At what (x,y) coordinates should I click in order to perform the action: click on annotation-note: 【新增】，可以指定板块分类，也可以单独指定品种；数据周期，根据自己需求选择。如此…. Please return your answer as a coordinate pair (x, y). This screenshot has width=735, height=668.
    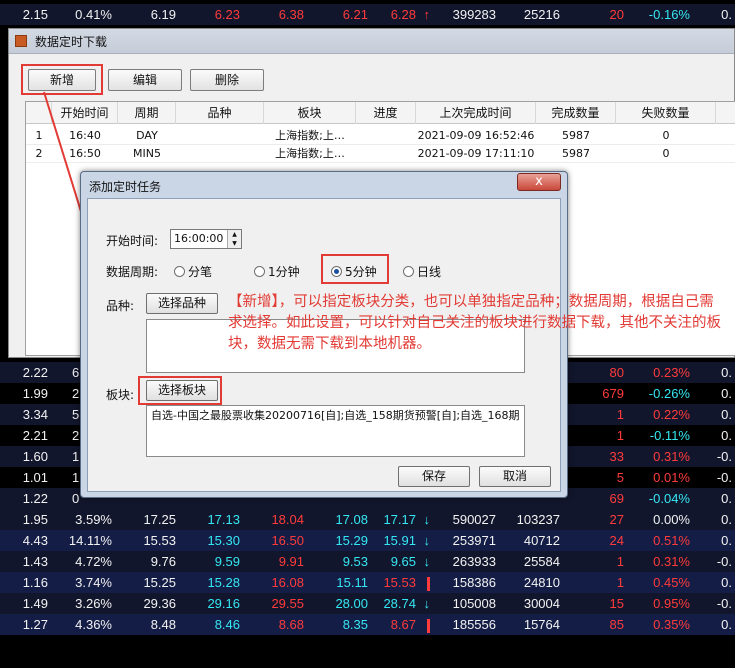
    Looking at the image, I should click on (474, 323).